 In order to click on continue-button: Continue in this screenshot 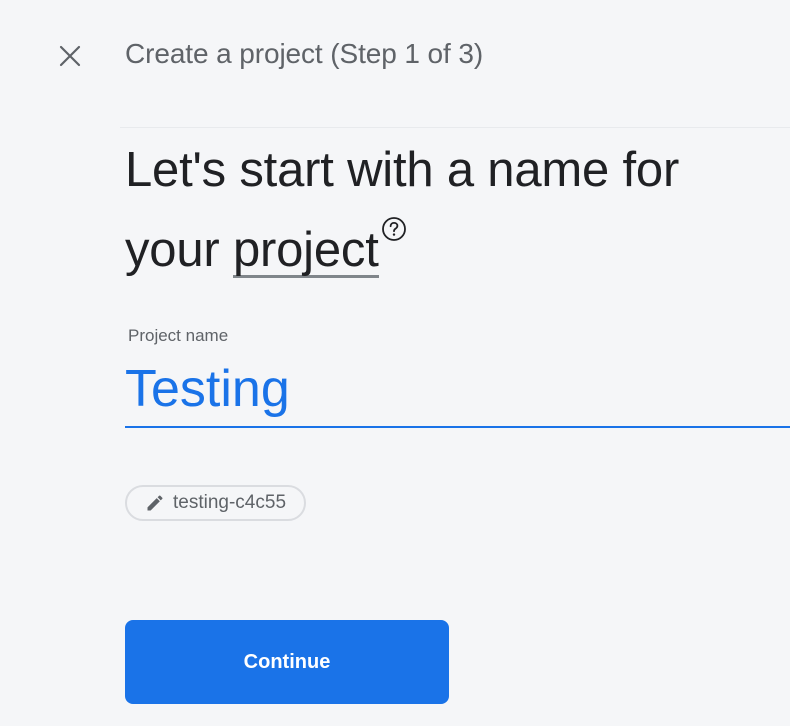, I will do `click(287, 662)`.